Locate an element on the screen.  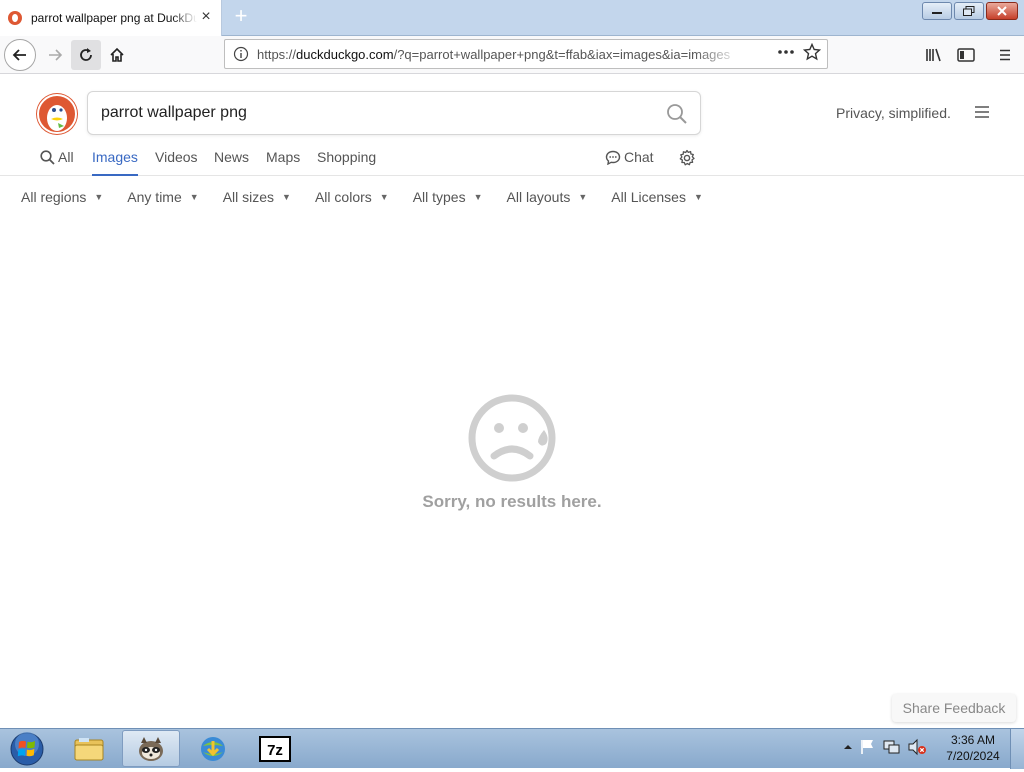
close-tab-icon: × is located at coordinates (206, 17).